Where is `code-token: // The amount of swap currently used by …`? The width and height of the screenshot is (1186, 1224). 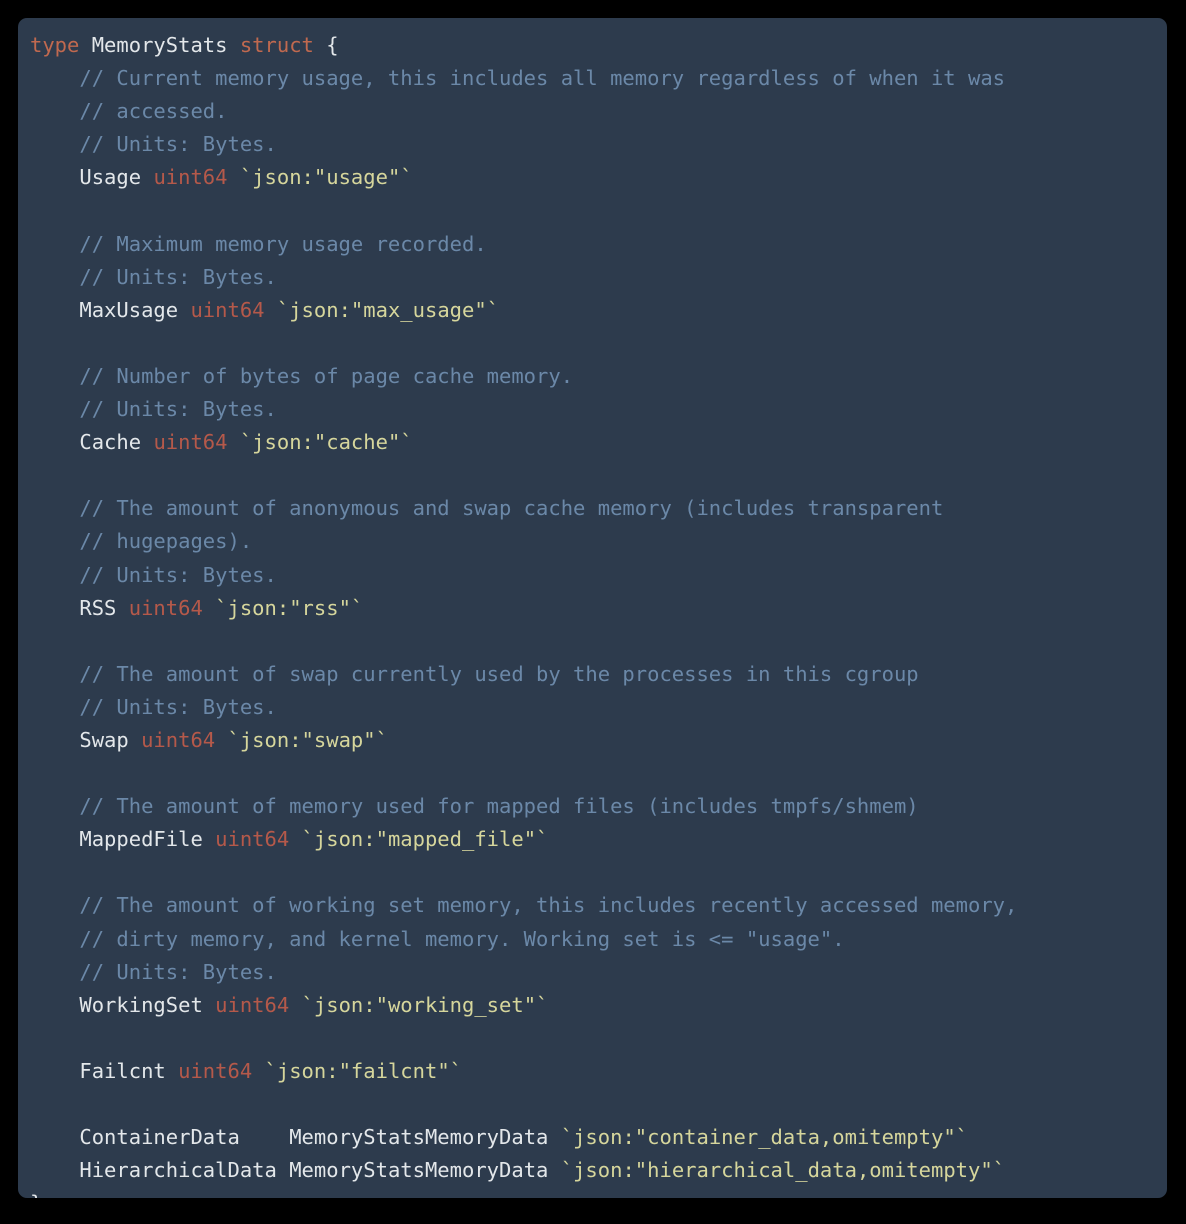 code-token: // The amount of swap currently used by … is located at coordinates (474, 673).